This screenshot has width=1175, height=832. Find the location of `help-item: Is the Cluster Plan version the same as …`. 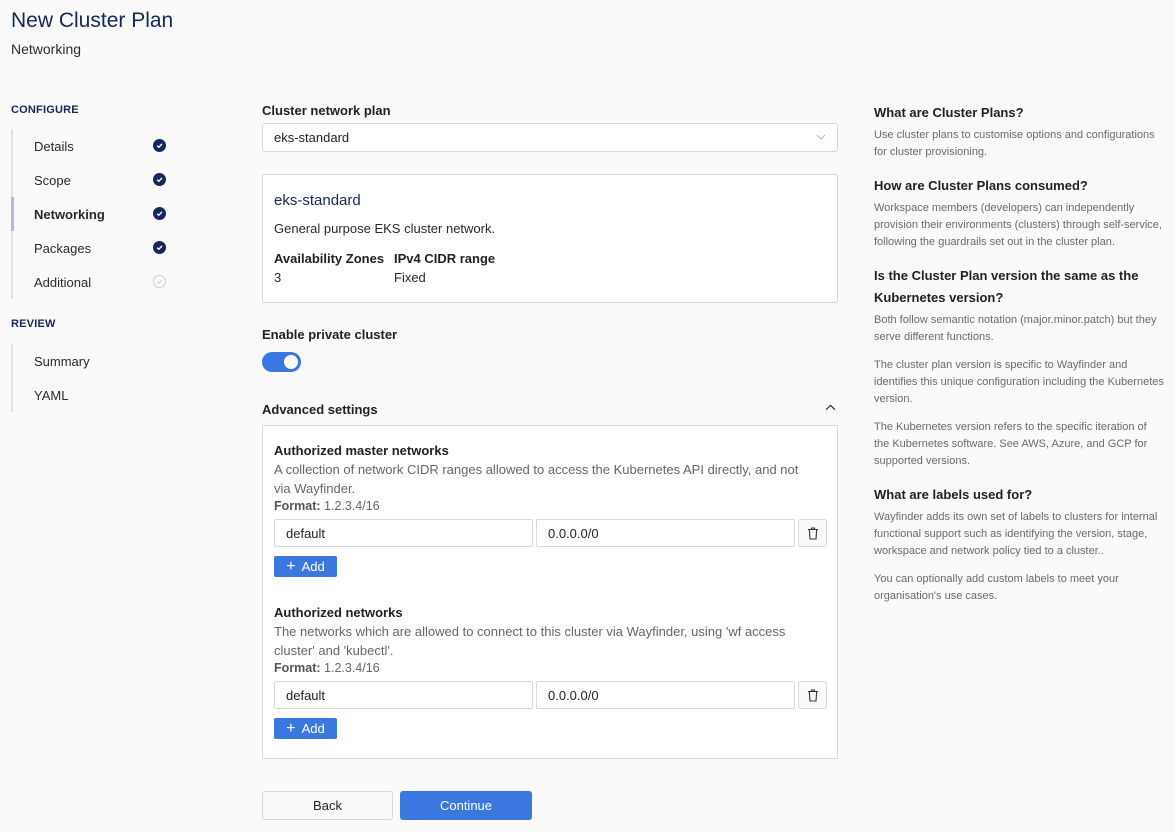

help-item: Is the Cluster Plan version the same as … is located at coordinates (1019, 367).